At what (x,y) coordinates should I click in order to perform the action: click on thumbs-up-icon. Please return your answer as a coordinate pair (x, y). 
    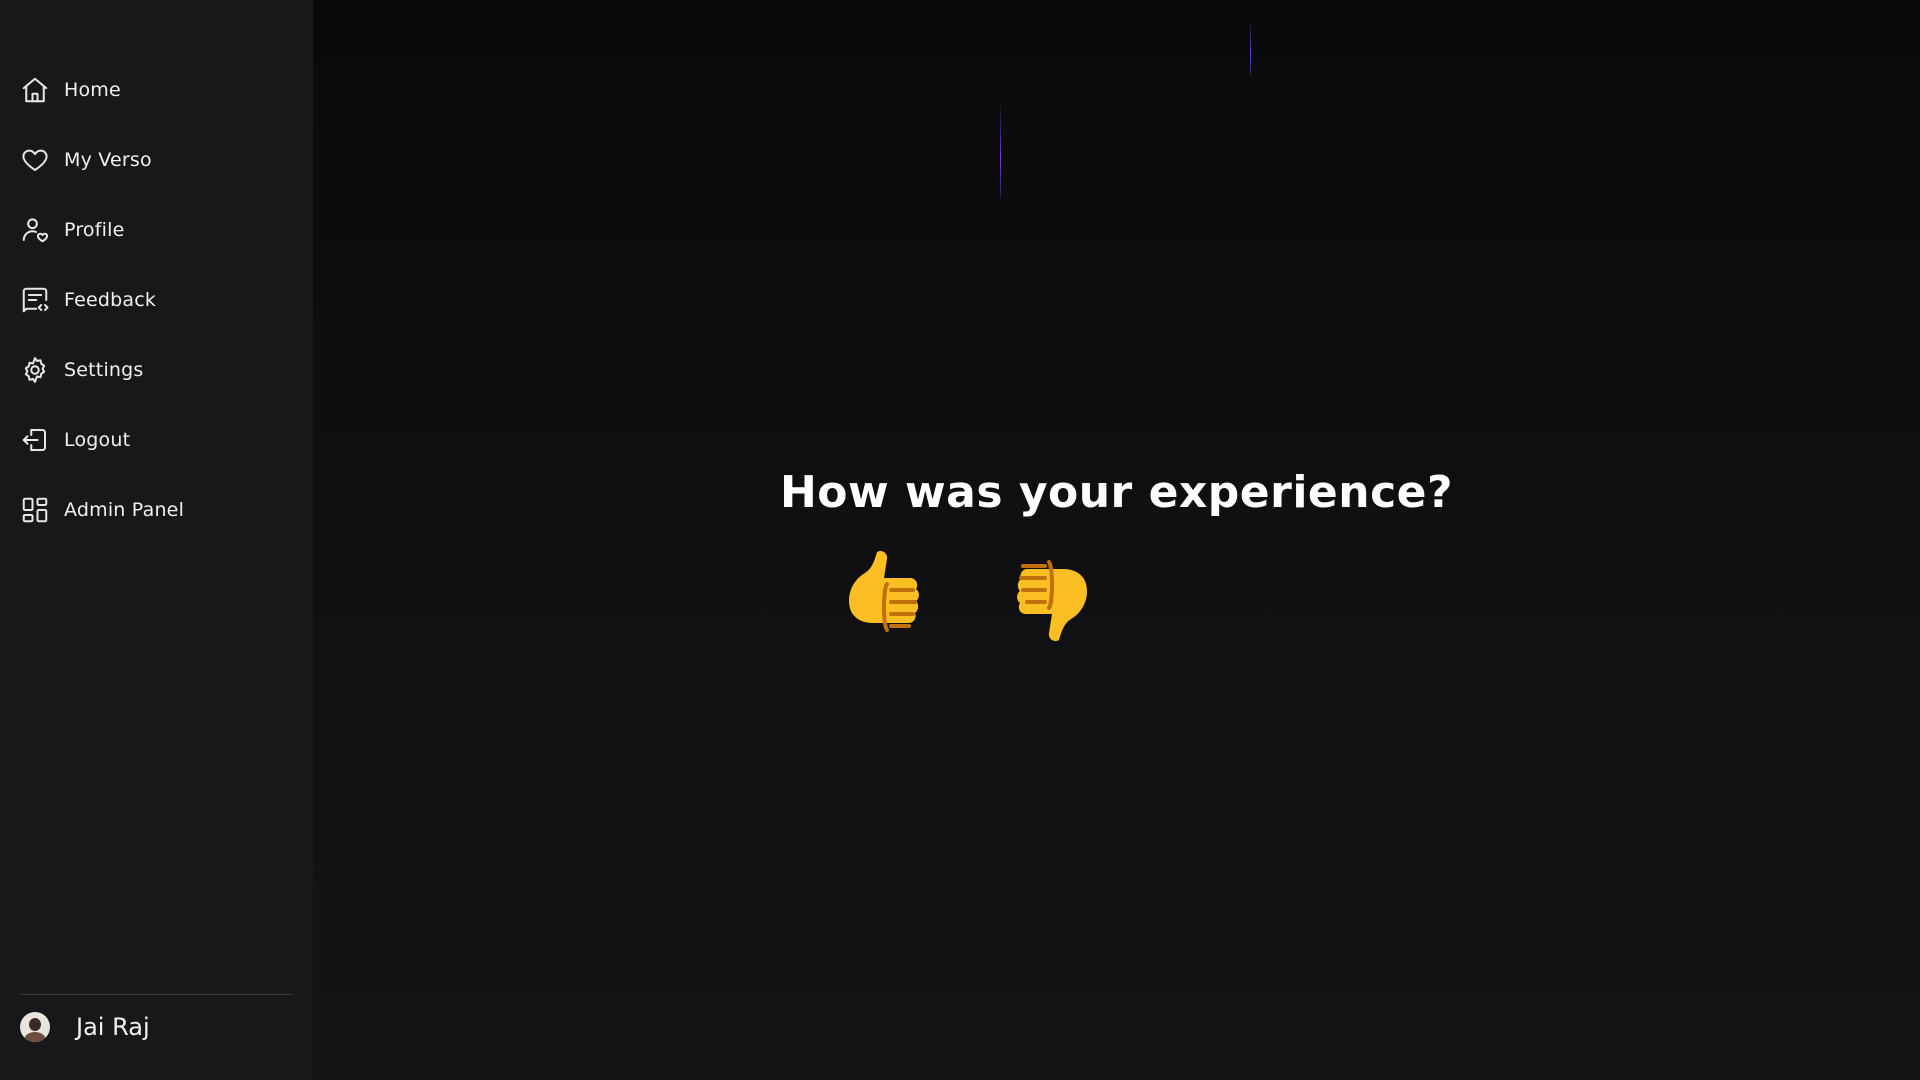
    Looking at the image, I should click on (884, 591).